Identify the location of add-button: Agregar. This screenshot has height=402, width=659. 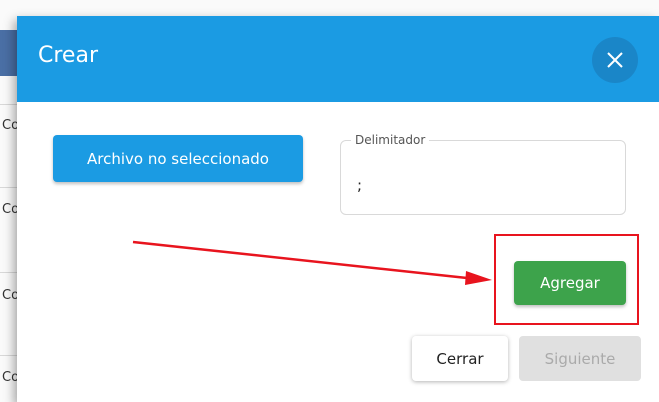
(570, 283).